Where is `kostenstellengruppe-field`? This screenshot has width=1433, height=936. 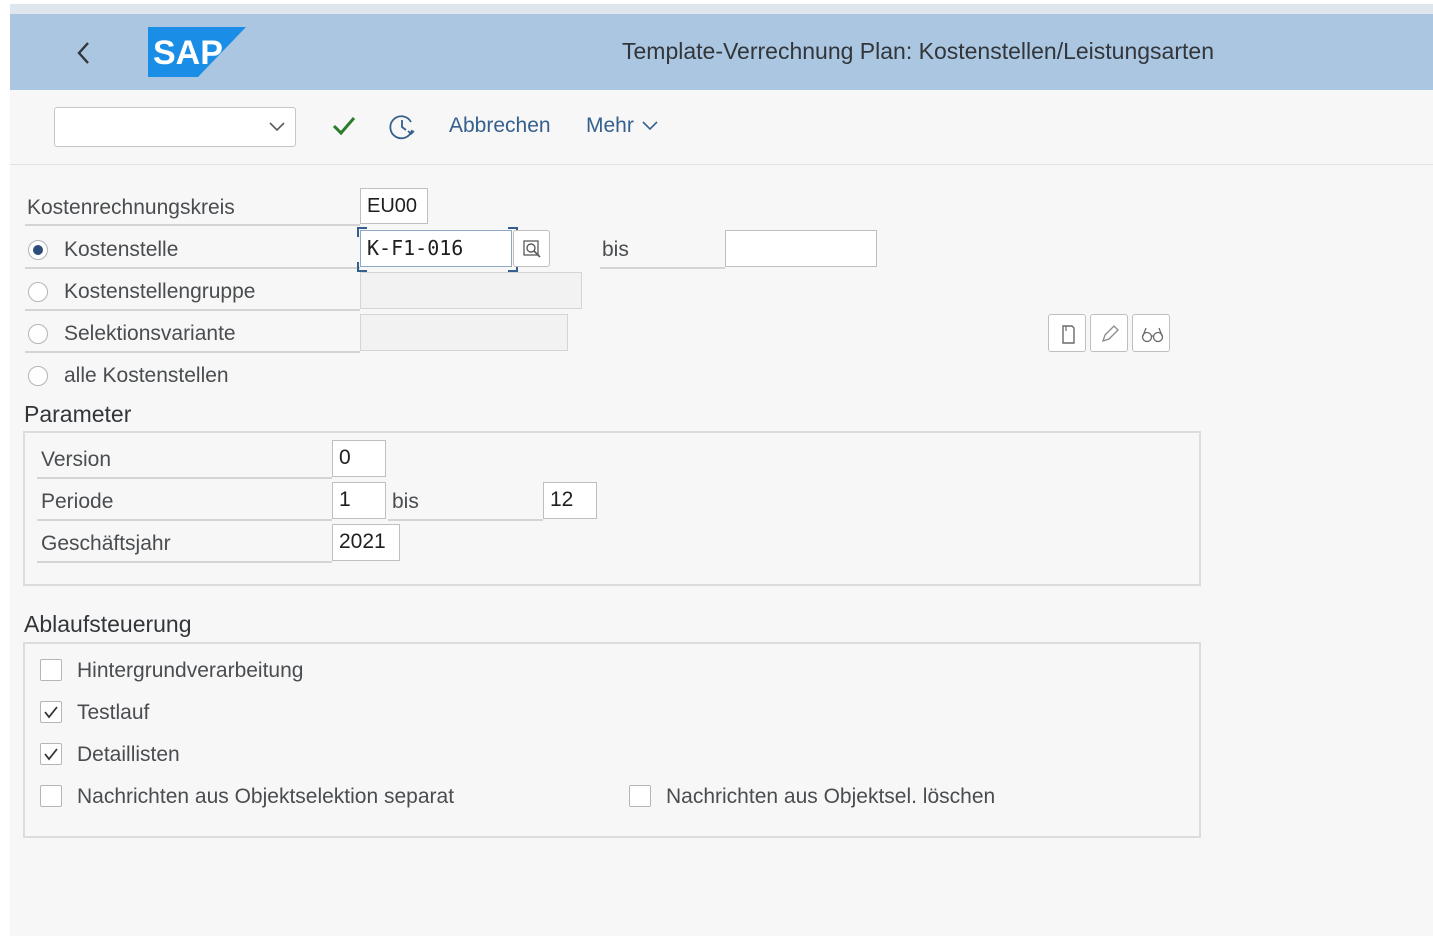 kostenstellengruppe-field is located at coordinates (471, 290).